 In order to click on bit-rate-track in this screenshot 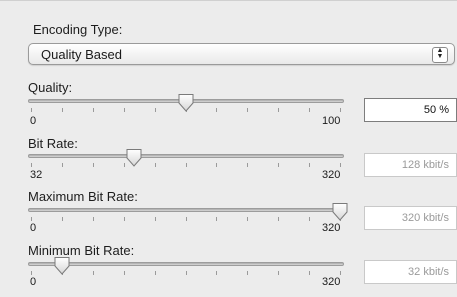, I will do `click(186, 156)`.